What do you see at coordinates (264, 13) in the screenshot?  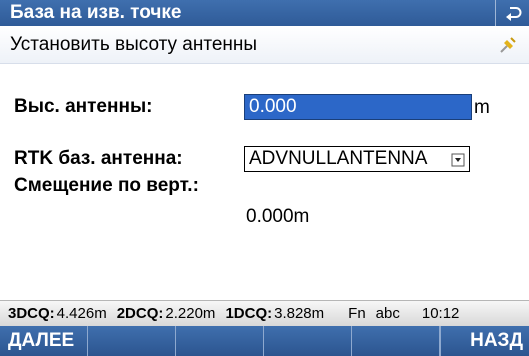 I see `title-bar: База на изв. точке` at bounding box center [264, 13].